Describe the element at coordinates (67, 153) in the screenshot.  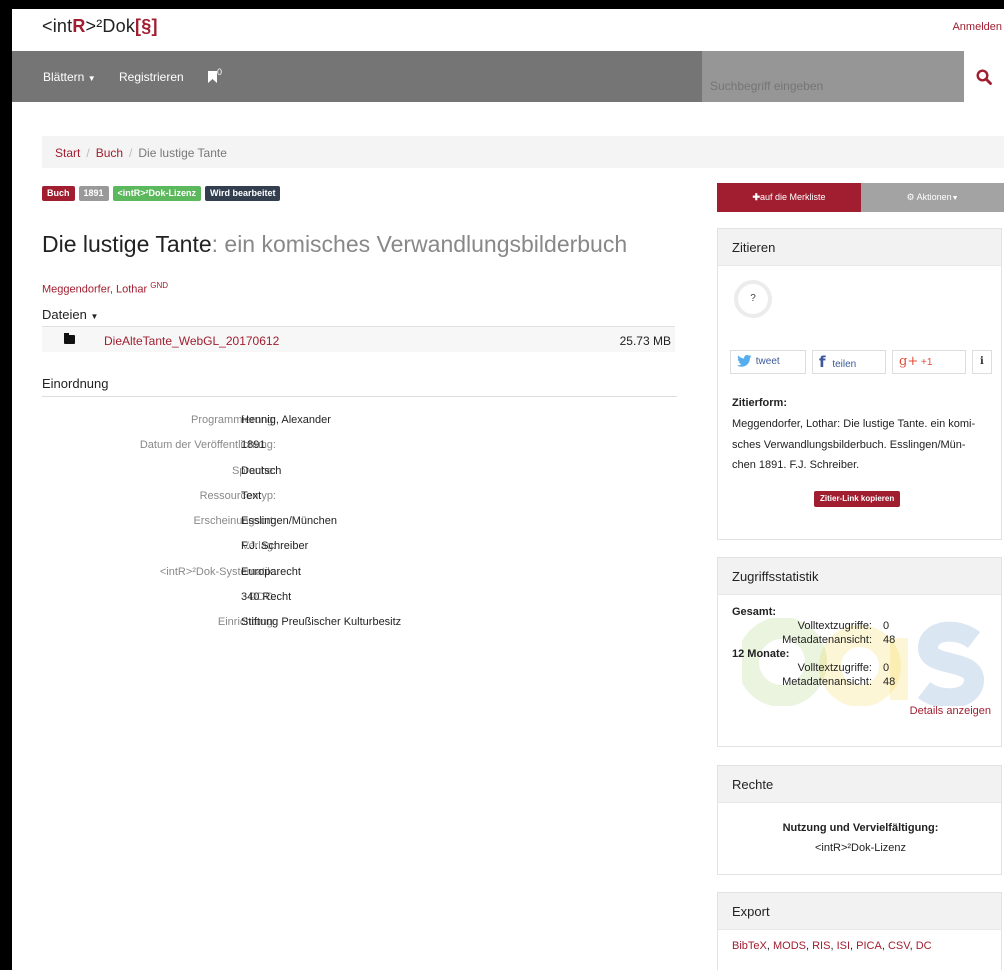
I see `breadcrumb-start: Start` at that location.